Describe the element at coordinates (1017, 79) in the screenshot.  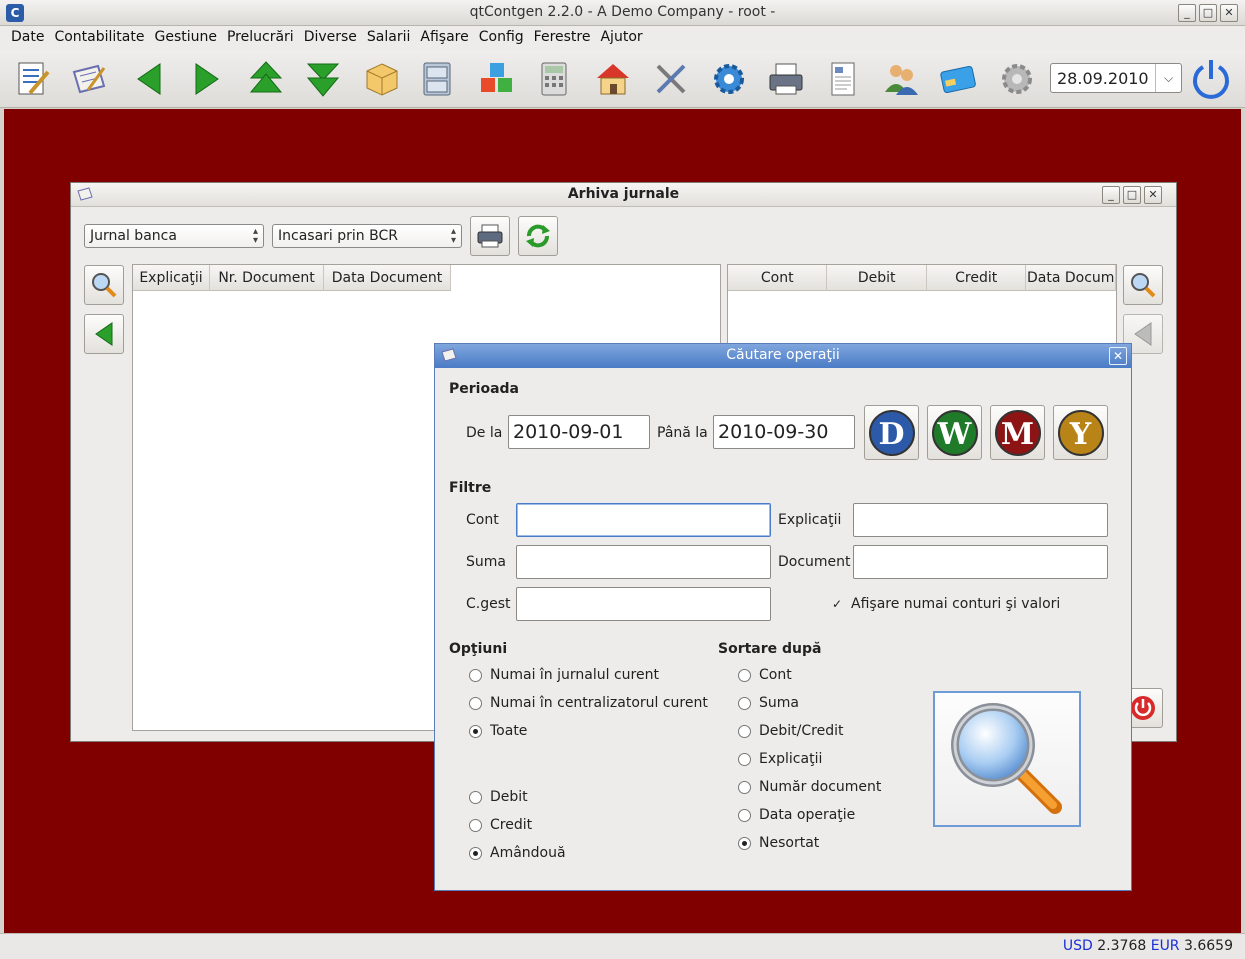
I see `settings-icon` at that location.